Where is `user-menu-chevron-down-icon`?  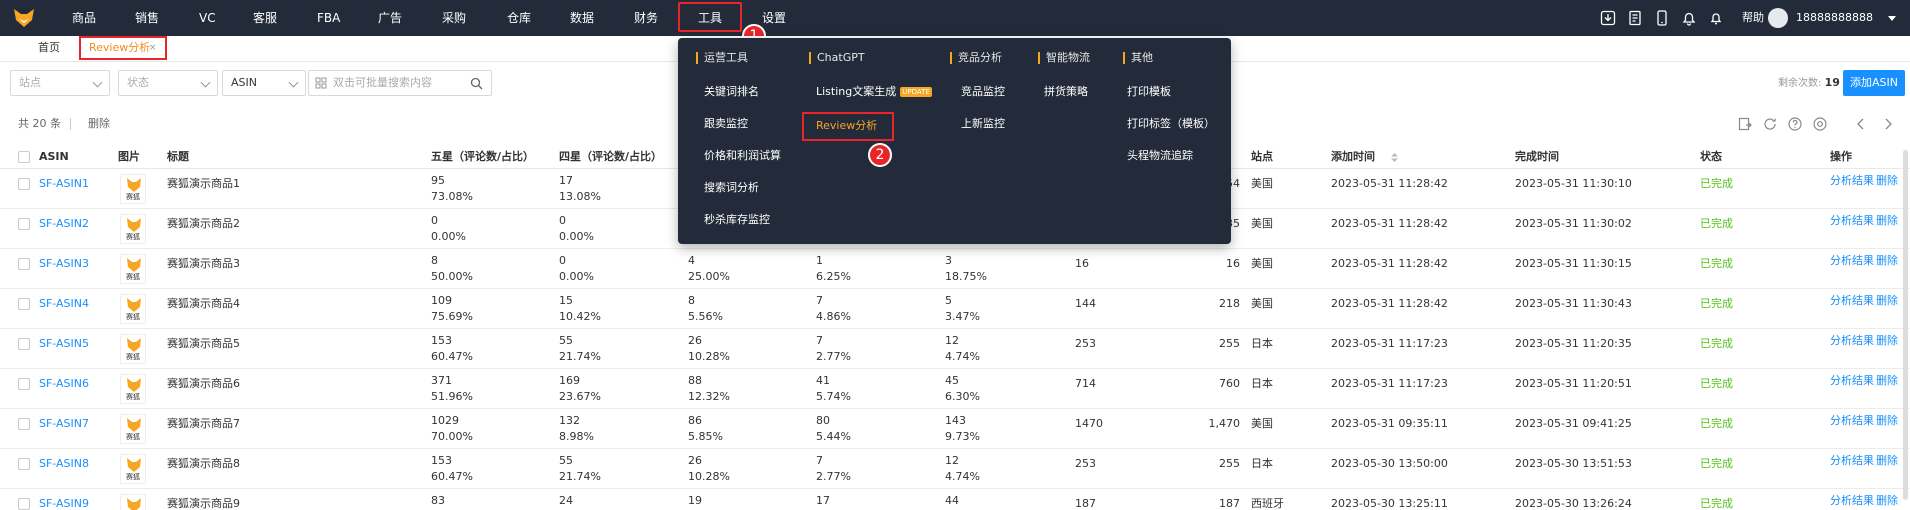 user-menu-chevron-down-icon is located at coordinates (1892, 18).